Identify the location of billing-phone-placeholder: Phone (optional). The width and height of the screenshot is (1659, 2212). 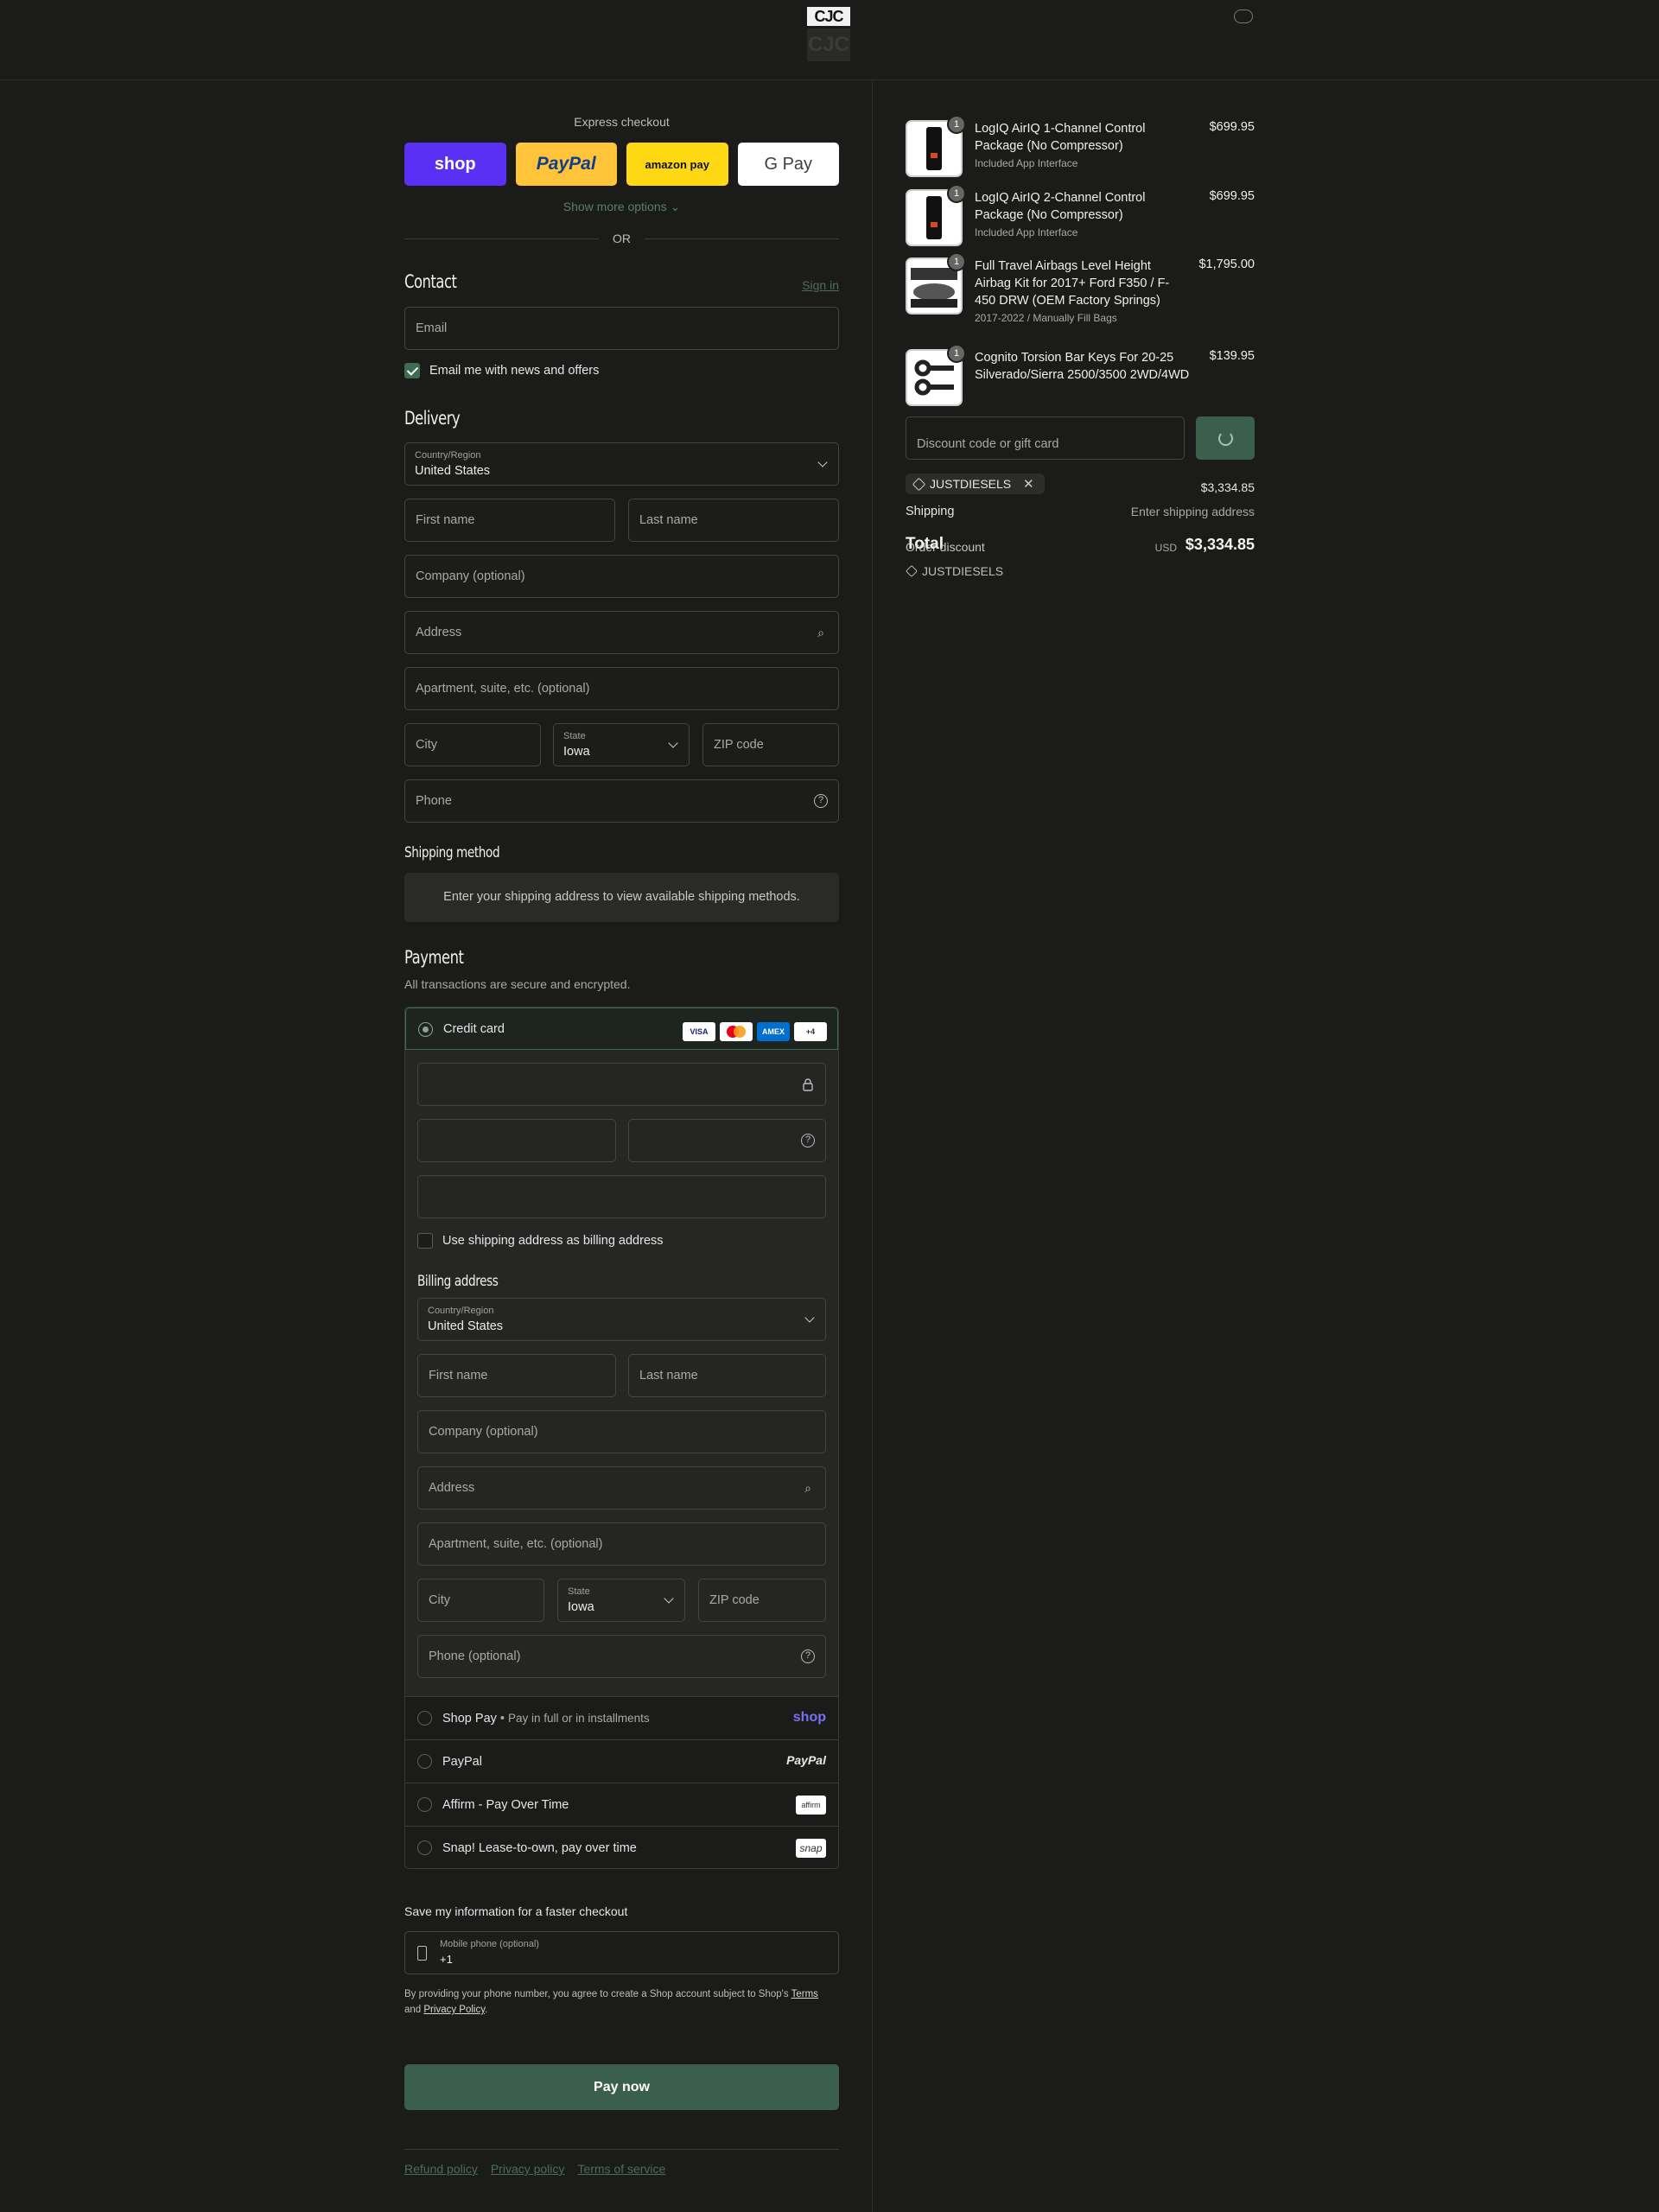
(475, 1656).